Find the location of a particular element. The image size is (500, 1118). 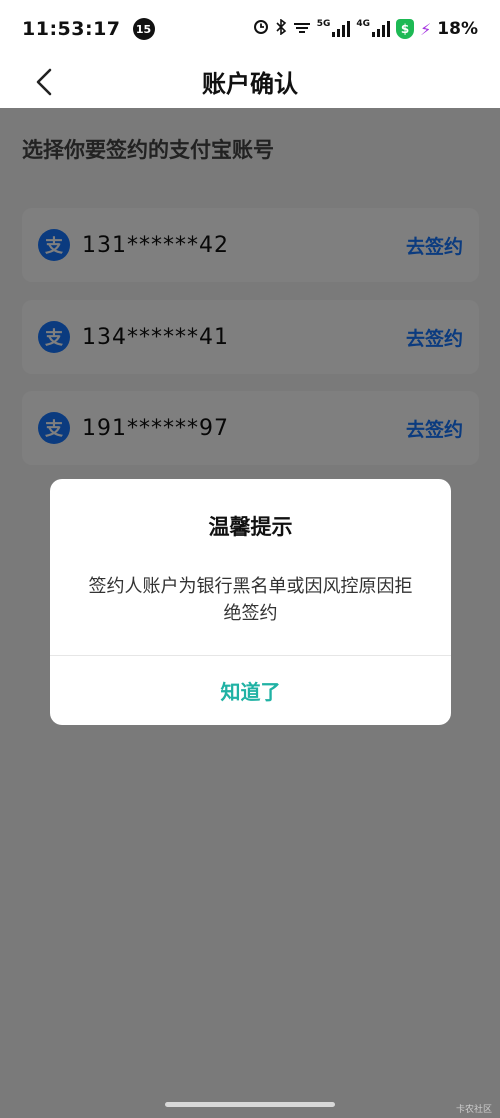

alarm-icon is located at coordinates (261, 29).